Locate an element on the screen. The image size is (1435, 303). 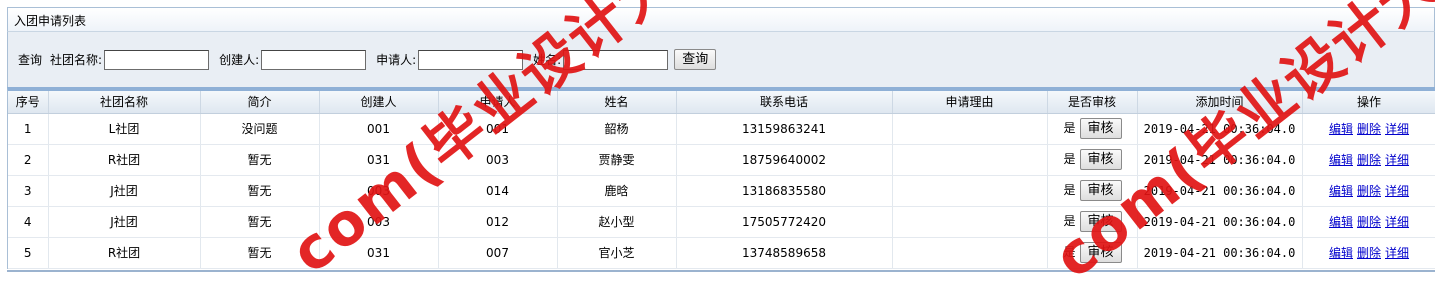
cell-name: 官小芝 is located at coordinates (617, 253).